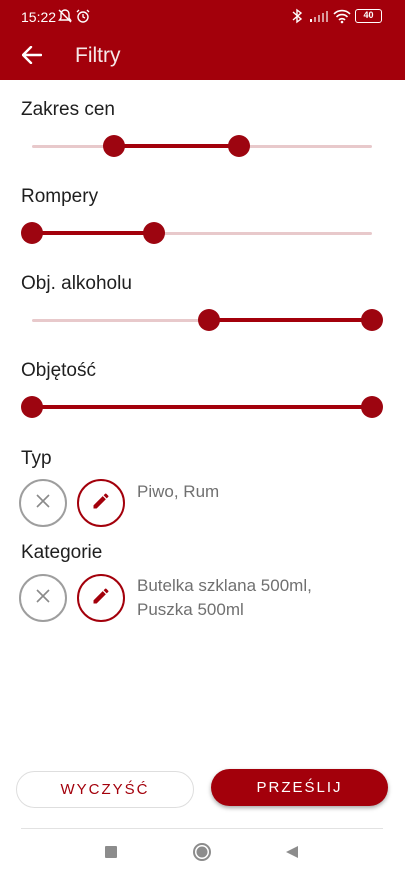  I want to click on page-title: Filtry, so click(98, 55).